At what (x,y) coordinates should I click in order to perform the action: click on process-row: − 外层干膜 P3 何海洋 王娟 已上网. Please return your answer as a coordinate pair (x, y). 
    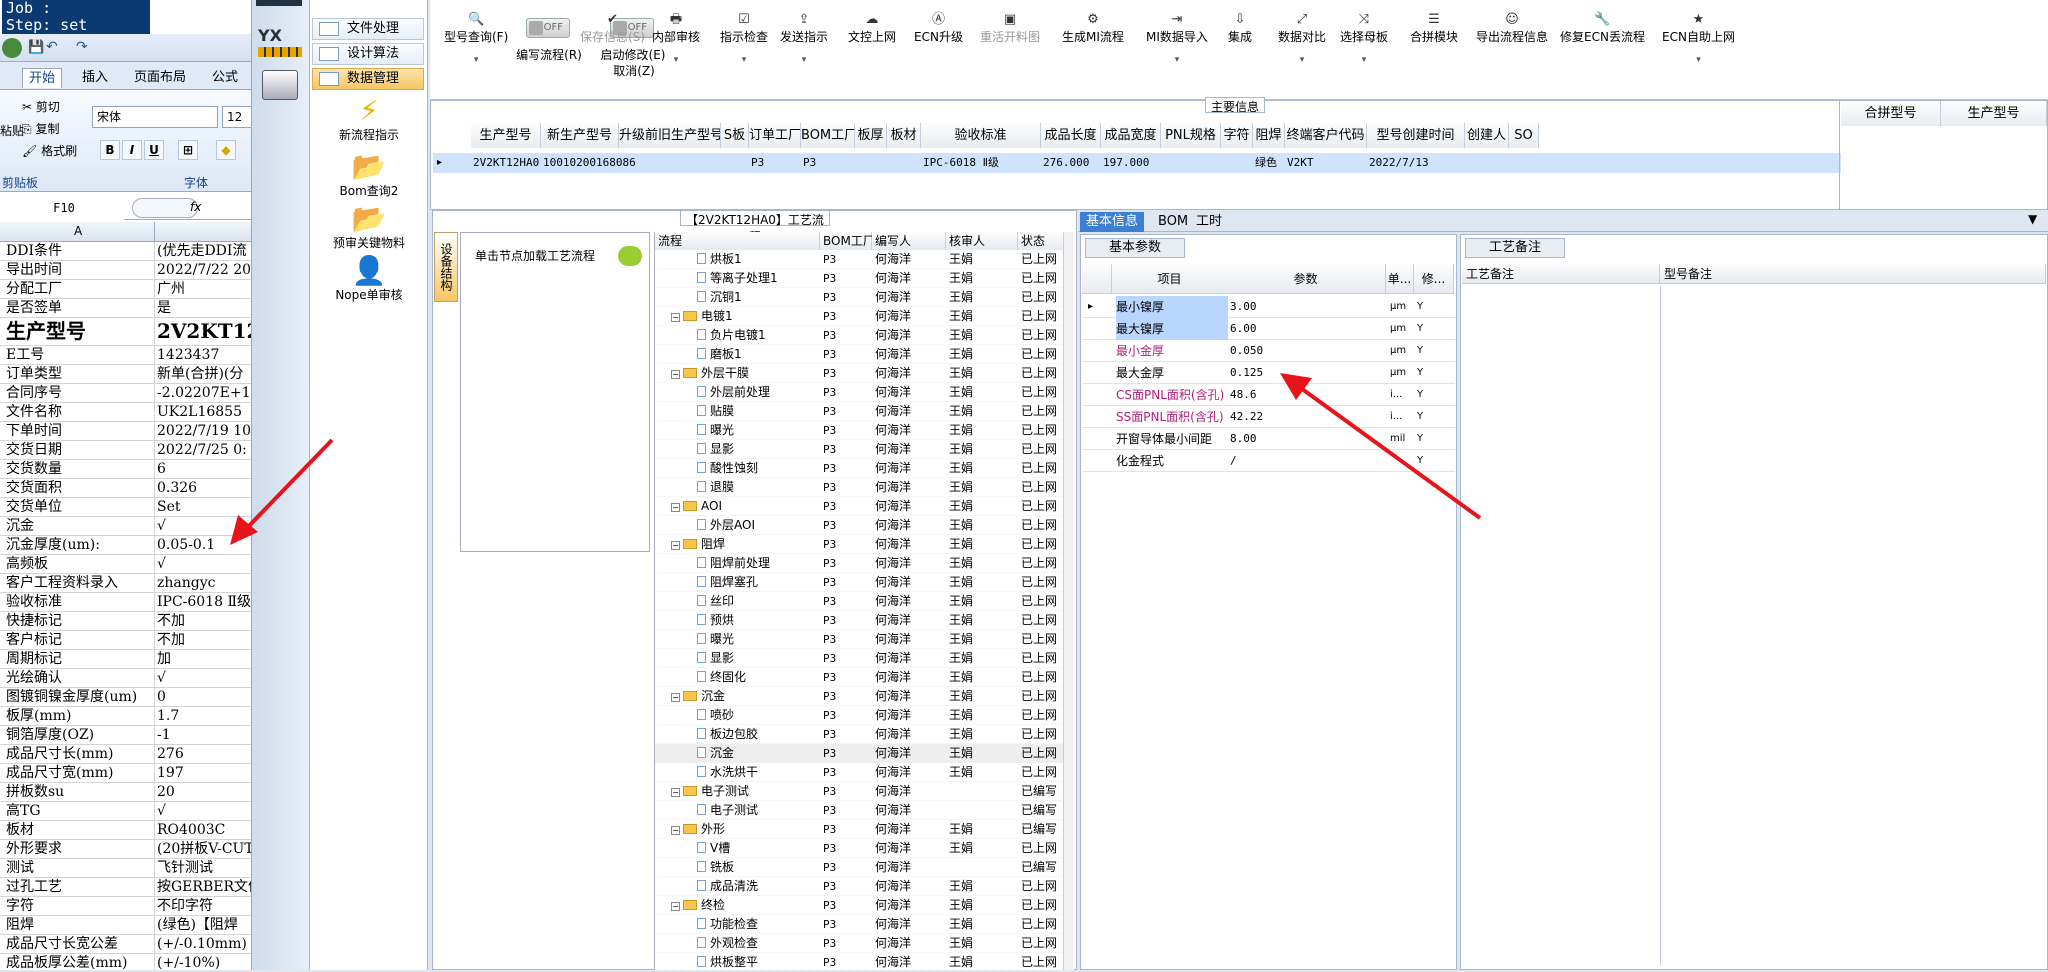
    Looking at the image, I should click on (862, 373).